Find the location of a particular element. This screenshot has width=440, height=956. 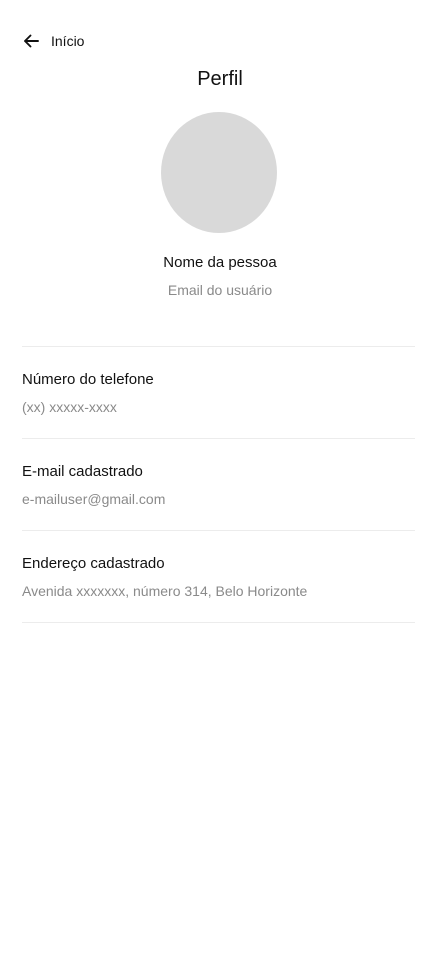

back-button: Início is located at coordinates (53, 41).